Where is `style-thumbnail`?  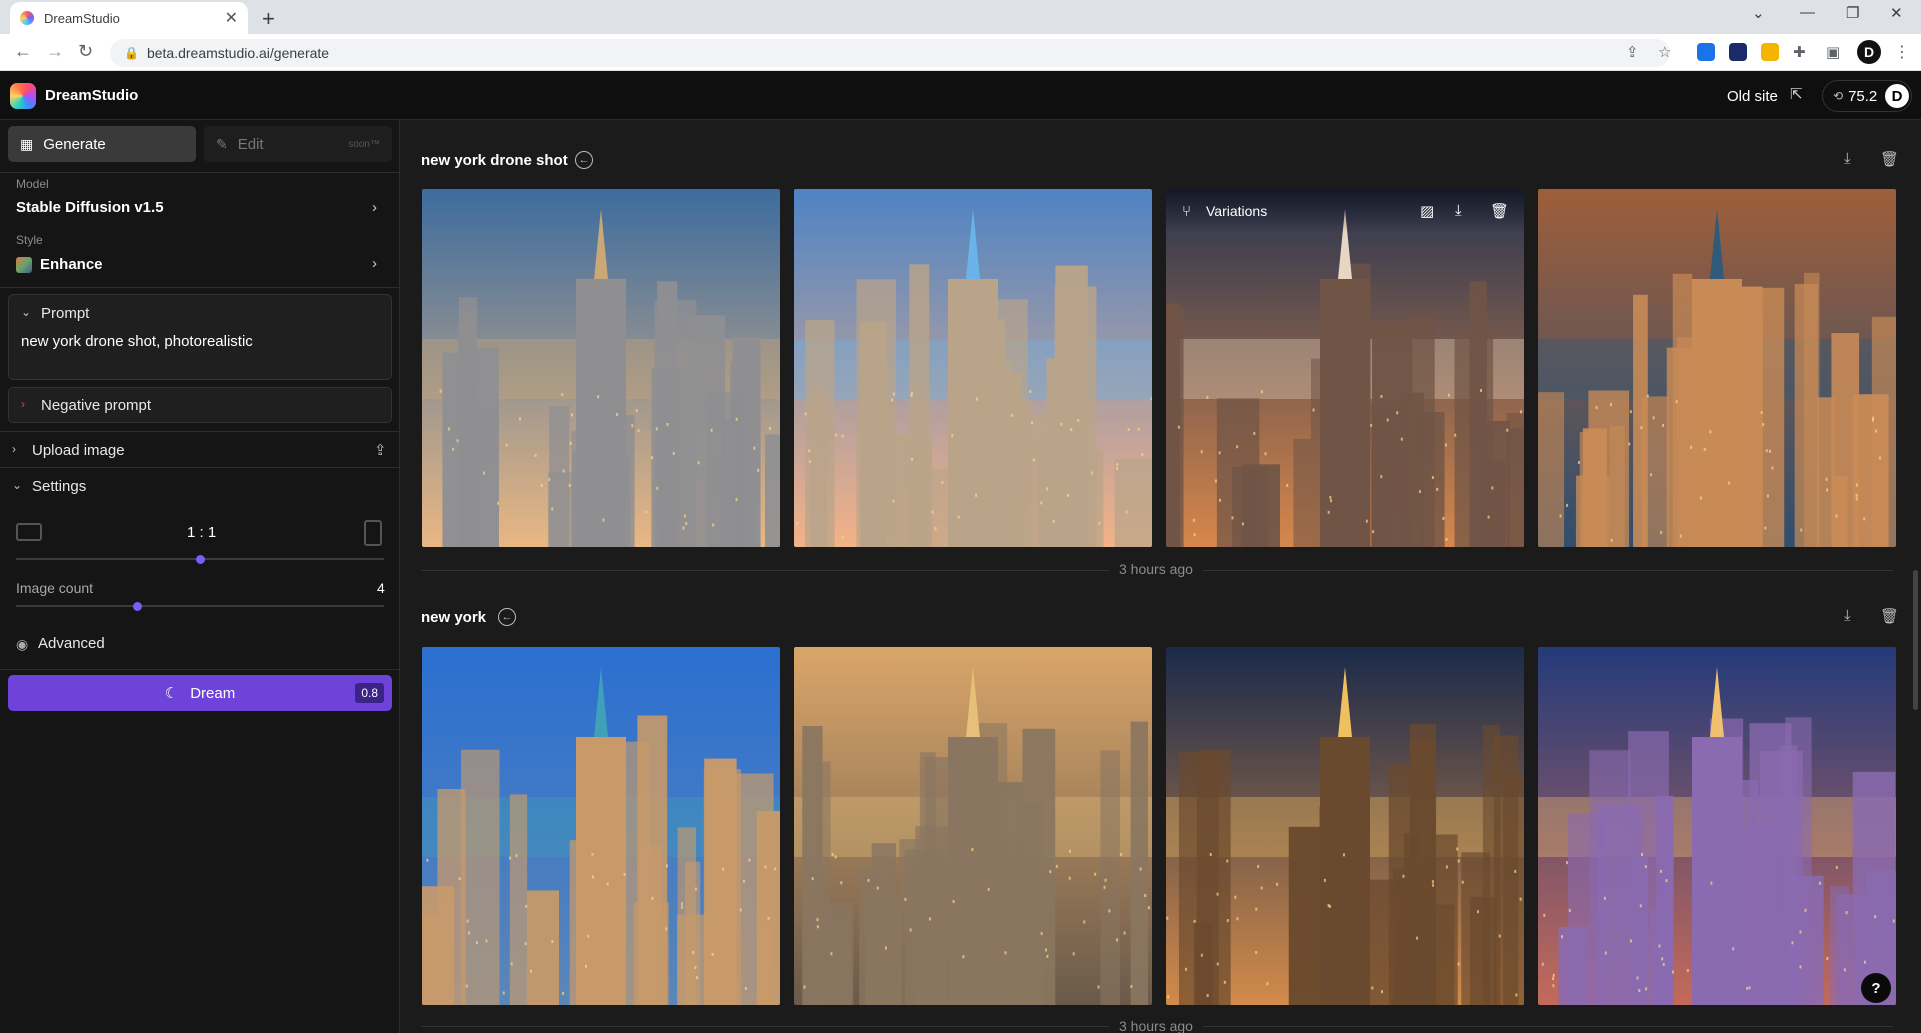
style-thumbnail is located at coordinates (24, 265).